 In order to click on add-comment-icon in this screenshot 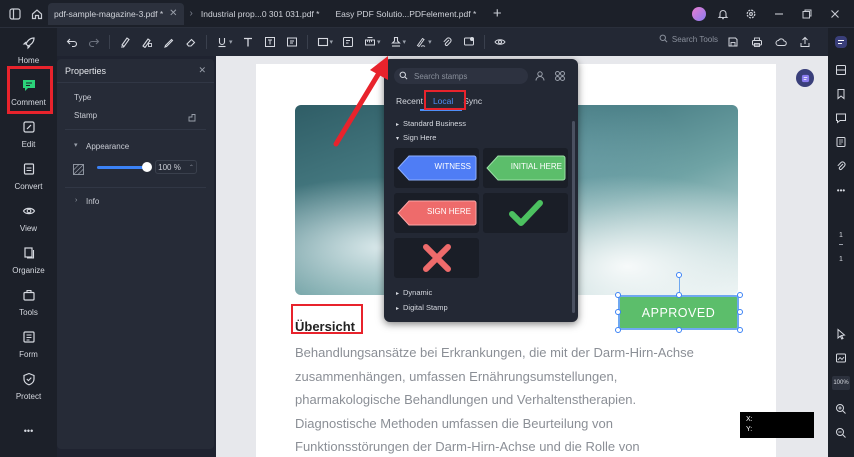, I will do `click(469, 42)`.